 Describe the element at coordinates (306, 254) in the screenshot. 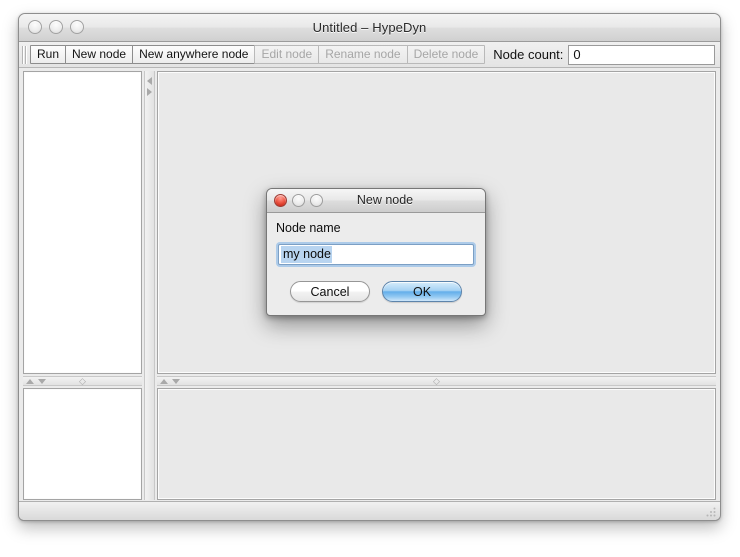

I see `node-name-input-text: my node` at that location.